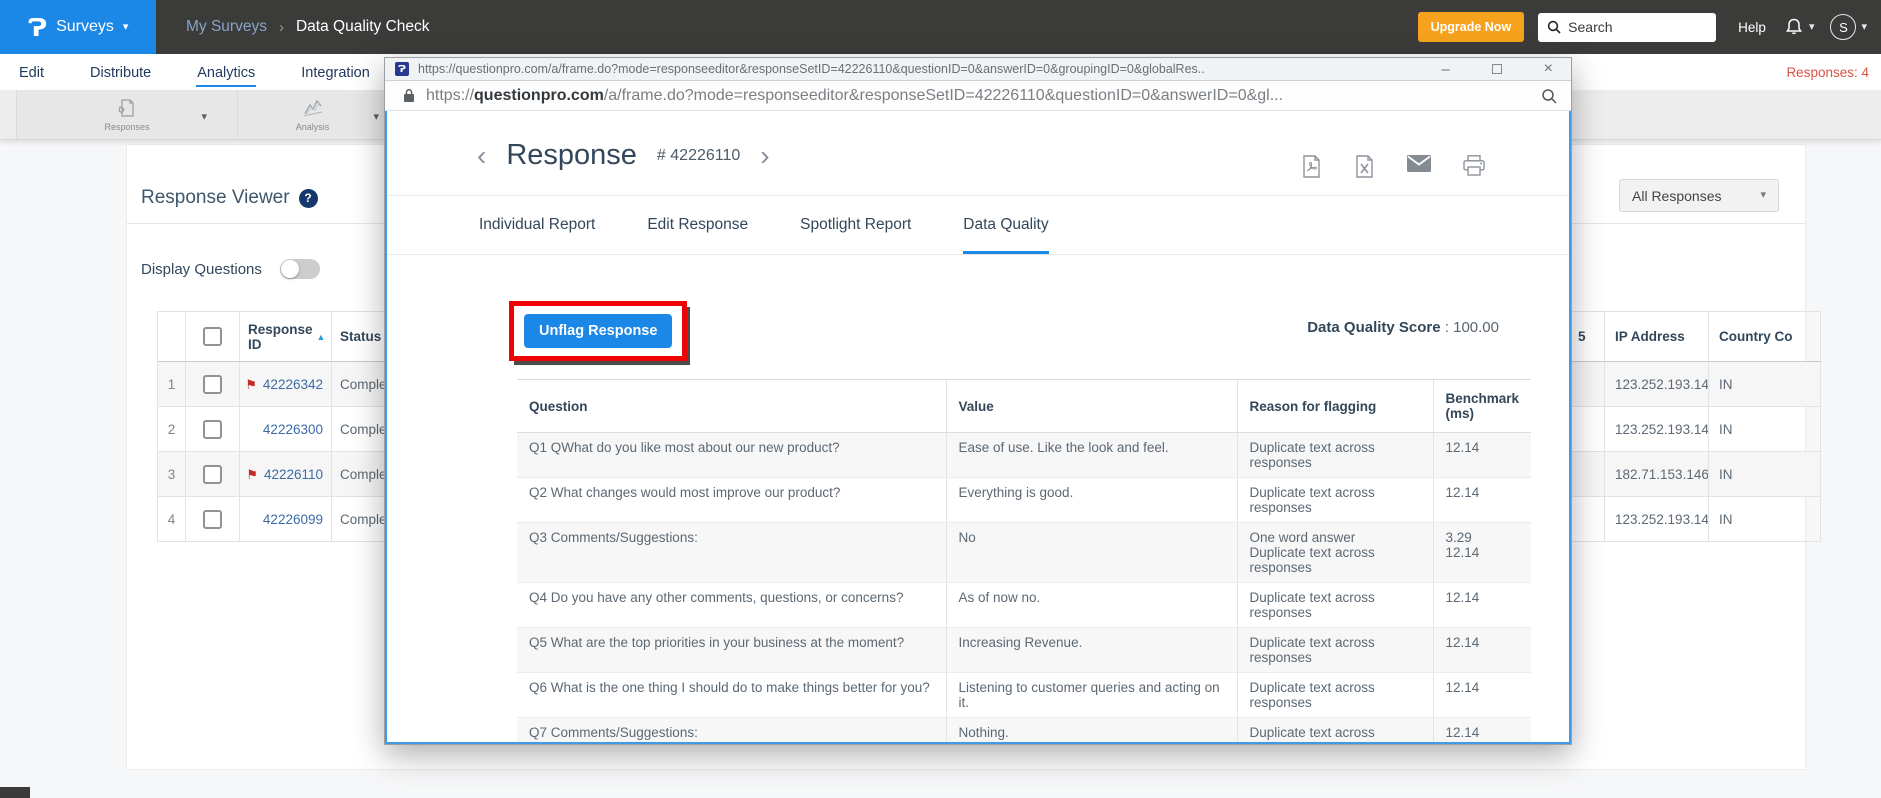 The width and height of the screenshot is (1881, 798). Describe the element at coordinates (172, 384) in the screenshot. I see `row-number: 1` at that location.